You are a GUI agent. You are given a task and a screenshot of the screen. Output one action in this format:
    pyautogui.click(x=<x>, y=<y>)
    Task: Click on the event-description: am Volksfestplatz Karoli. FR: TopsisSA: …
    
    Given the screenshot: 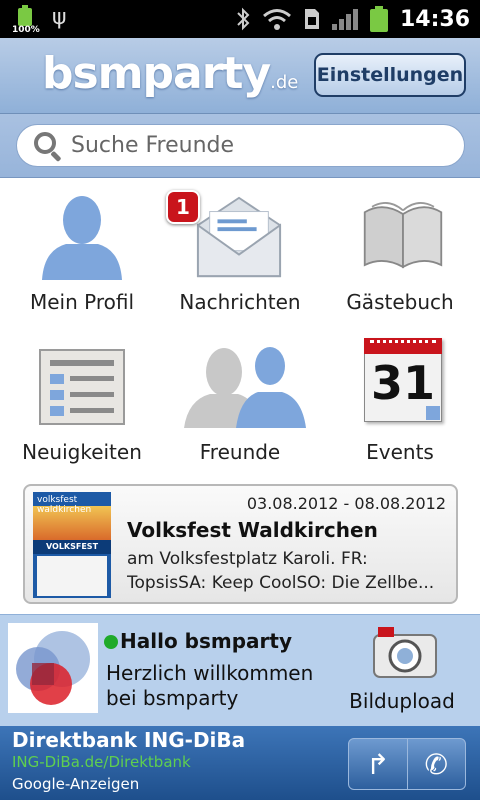 What is the action you would take?
    pyautogui.click(x=281, y=571)
    